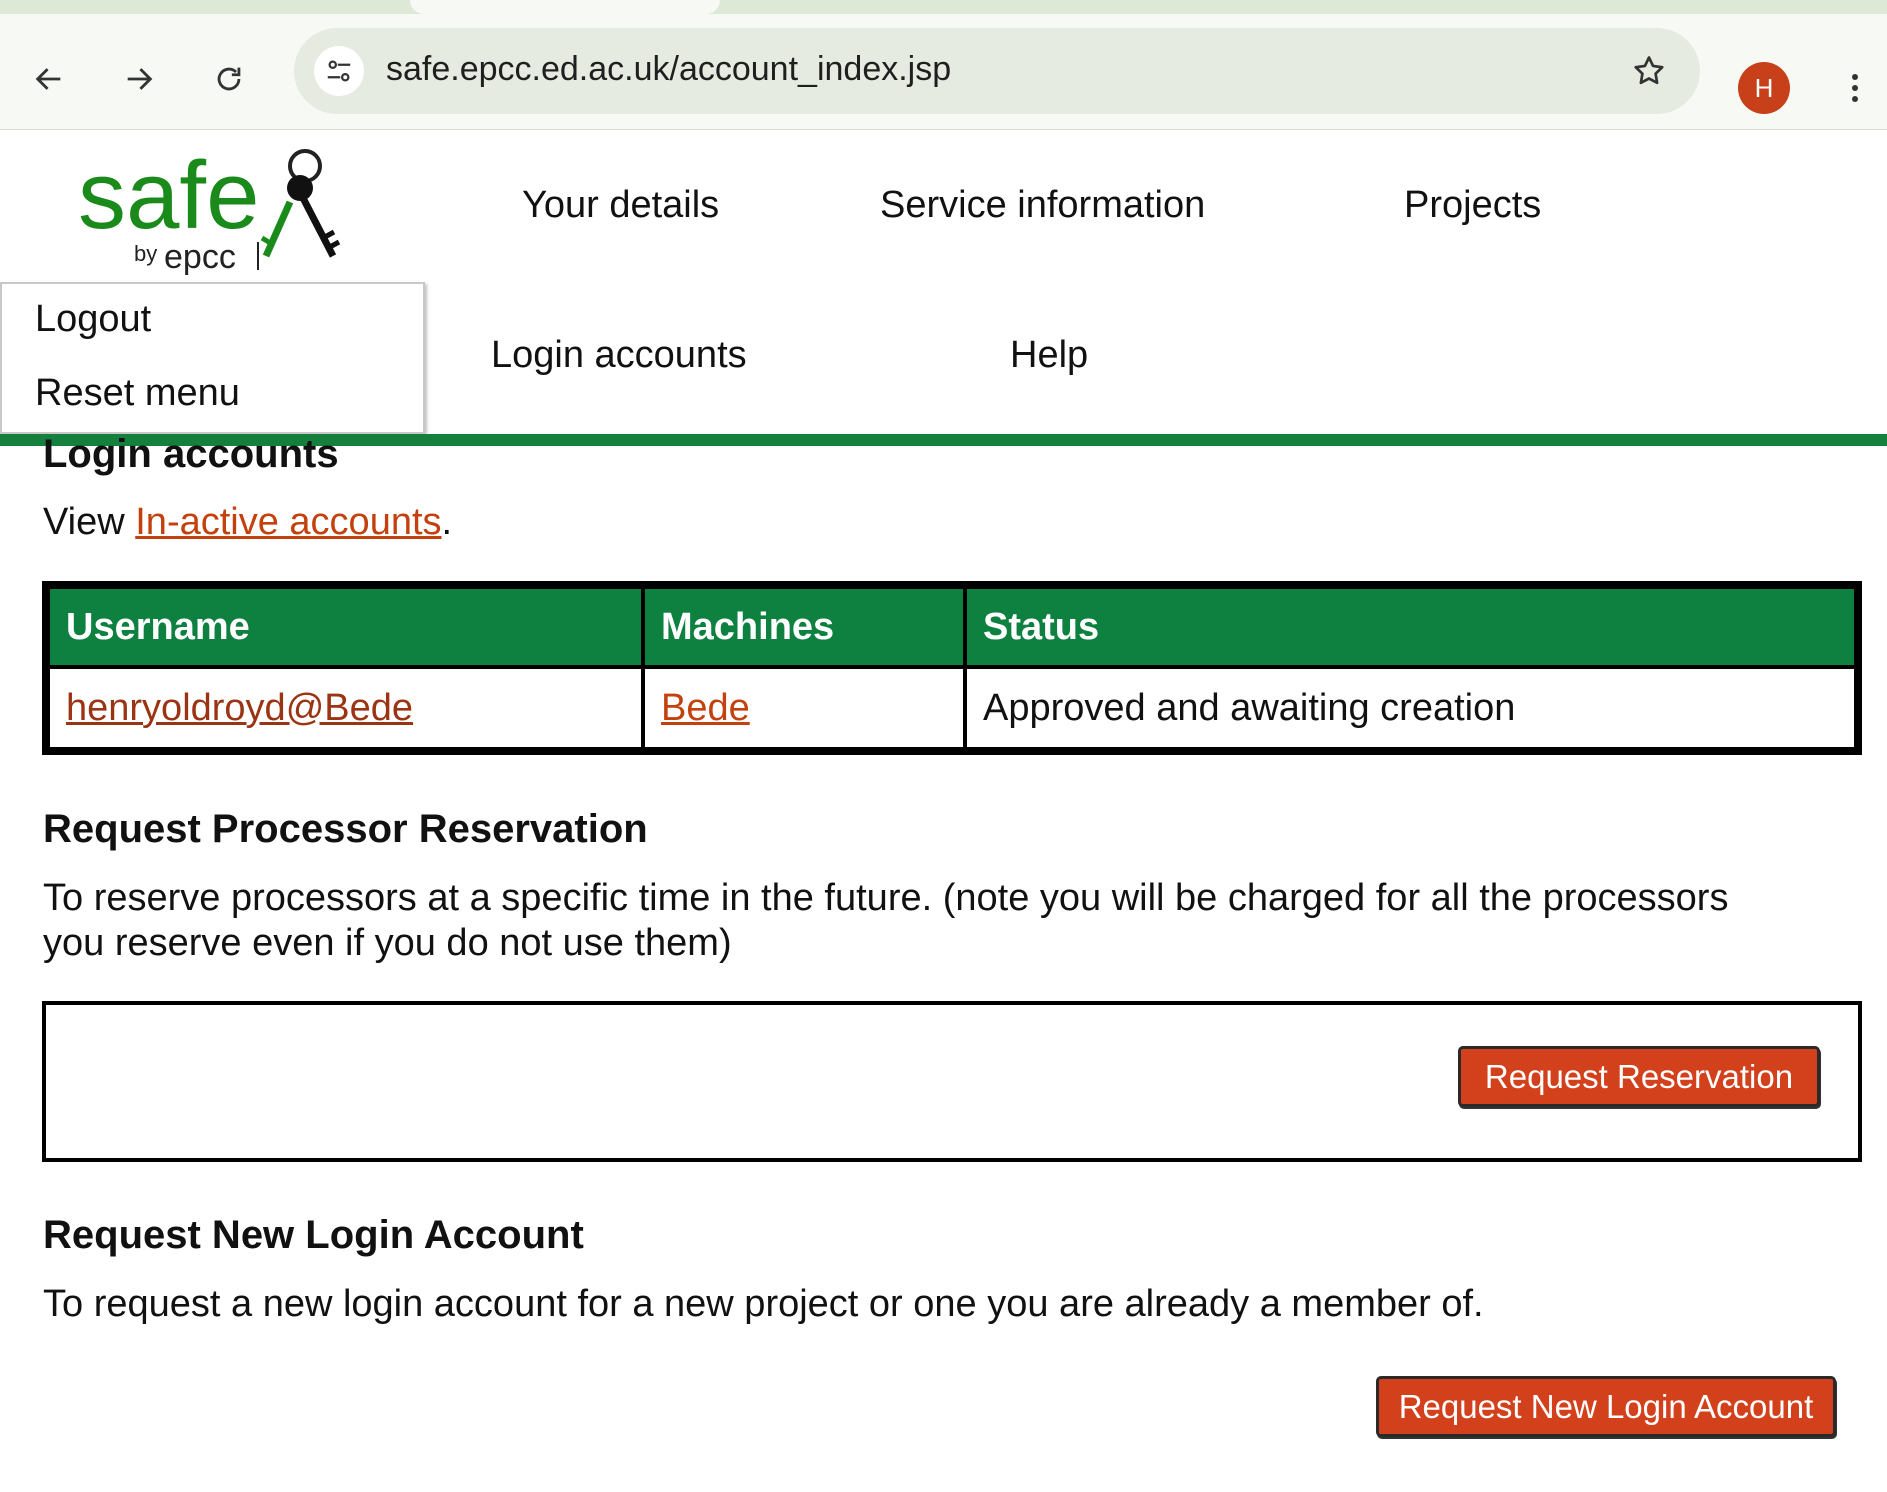 This screenshot has height=1492, width=1887. What do you see at coordinates (313, 1235) in the screenshot?
I see `new-account-heading: Request New Login Account` at bounding box center [313, 1235].